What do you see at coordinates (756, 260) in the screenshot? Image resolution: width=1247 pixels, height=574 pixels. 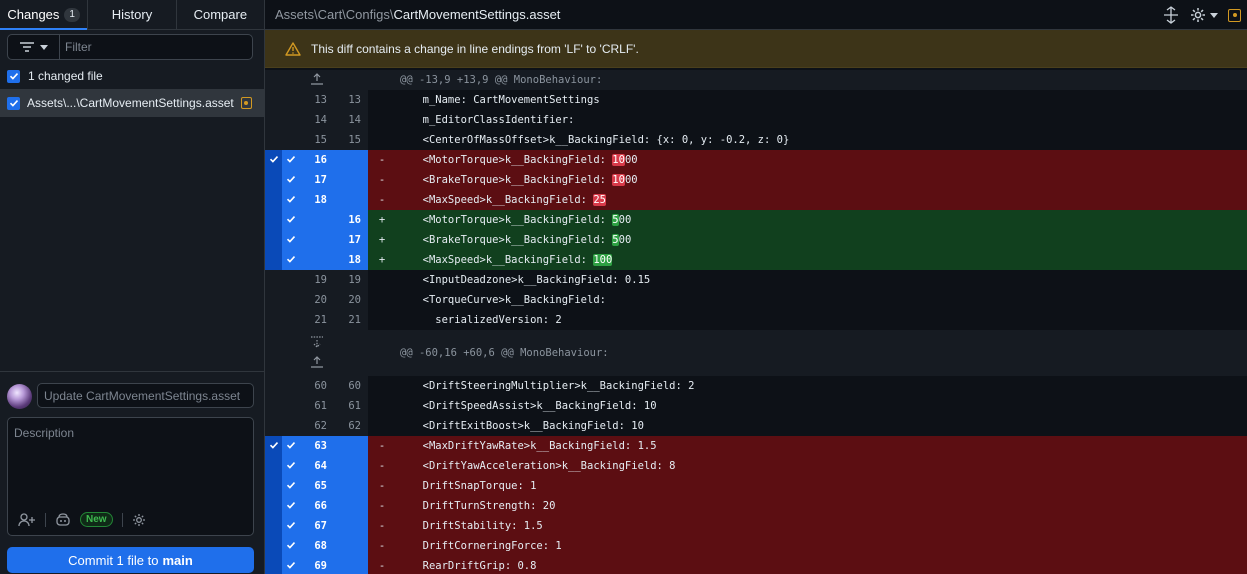 I see `diff-line: 18 + <MaxSpeed>k__BackingField: 100` at bounding box center [756, 260].